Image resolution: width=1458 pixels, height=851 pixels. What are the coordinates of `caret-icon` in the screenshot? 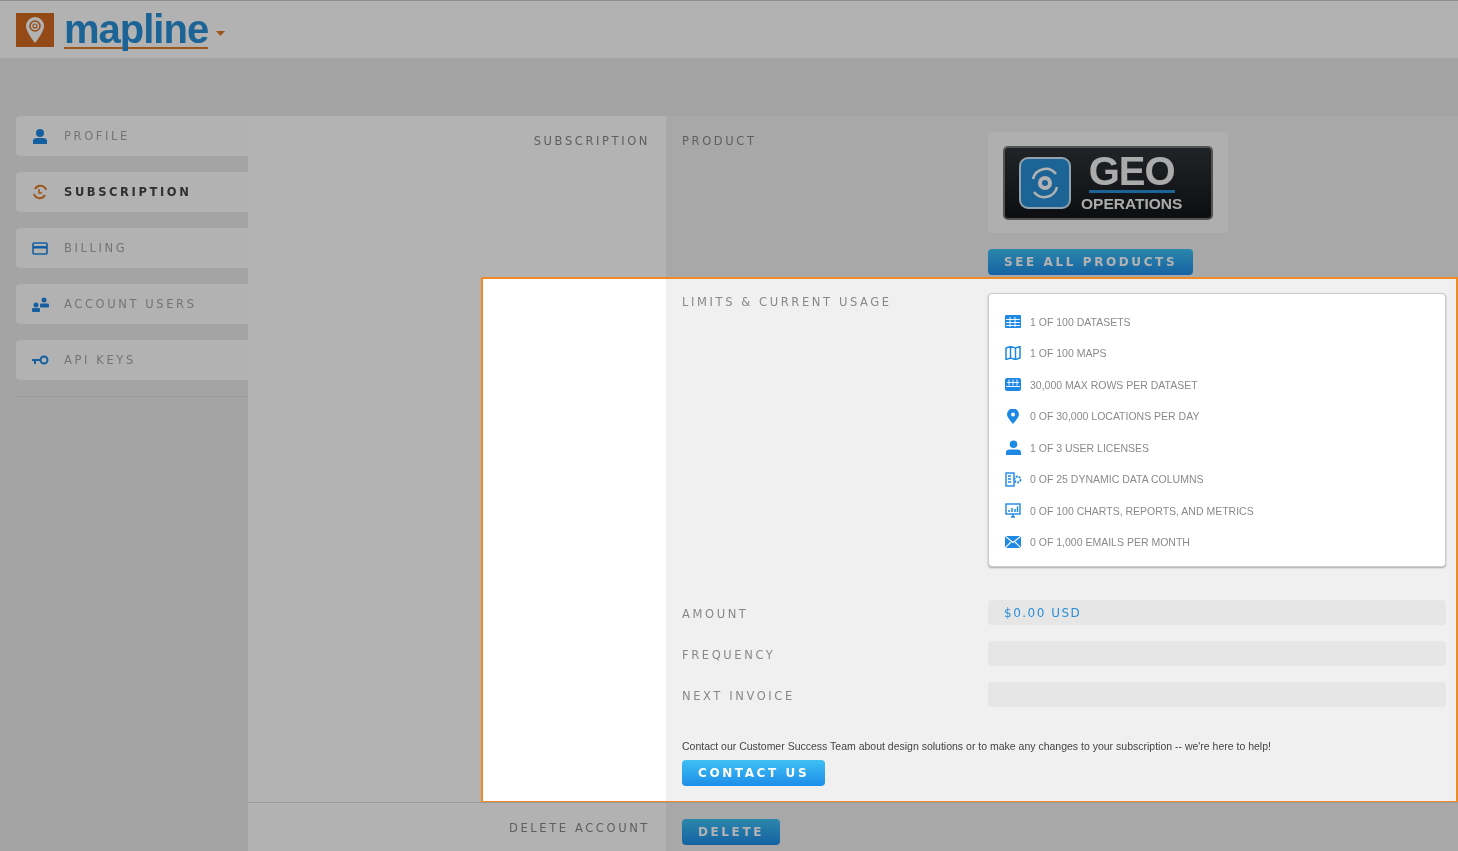 It's located at (221, 33).